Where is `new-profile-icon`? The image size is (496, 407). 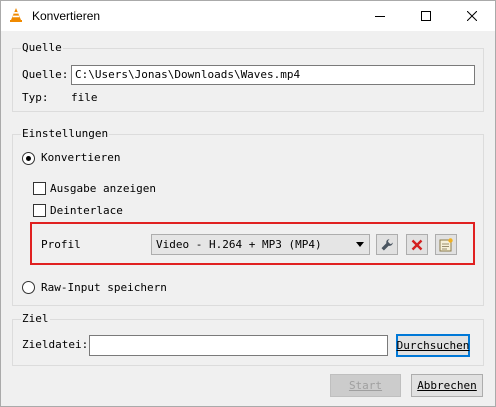 new-profile-icon is located at coordinates (446, 244).